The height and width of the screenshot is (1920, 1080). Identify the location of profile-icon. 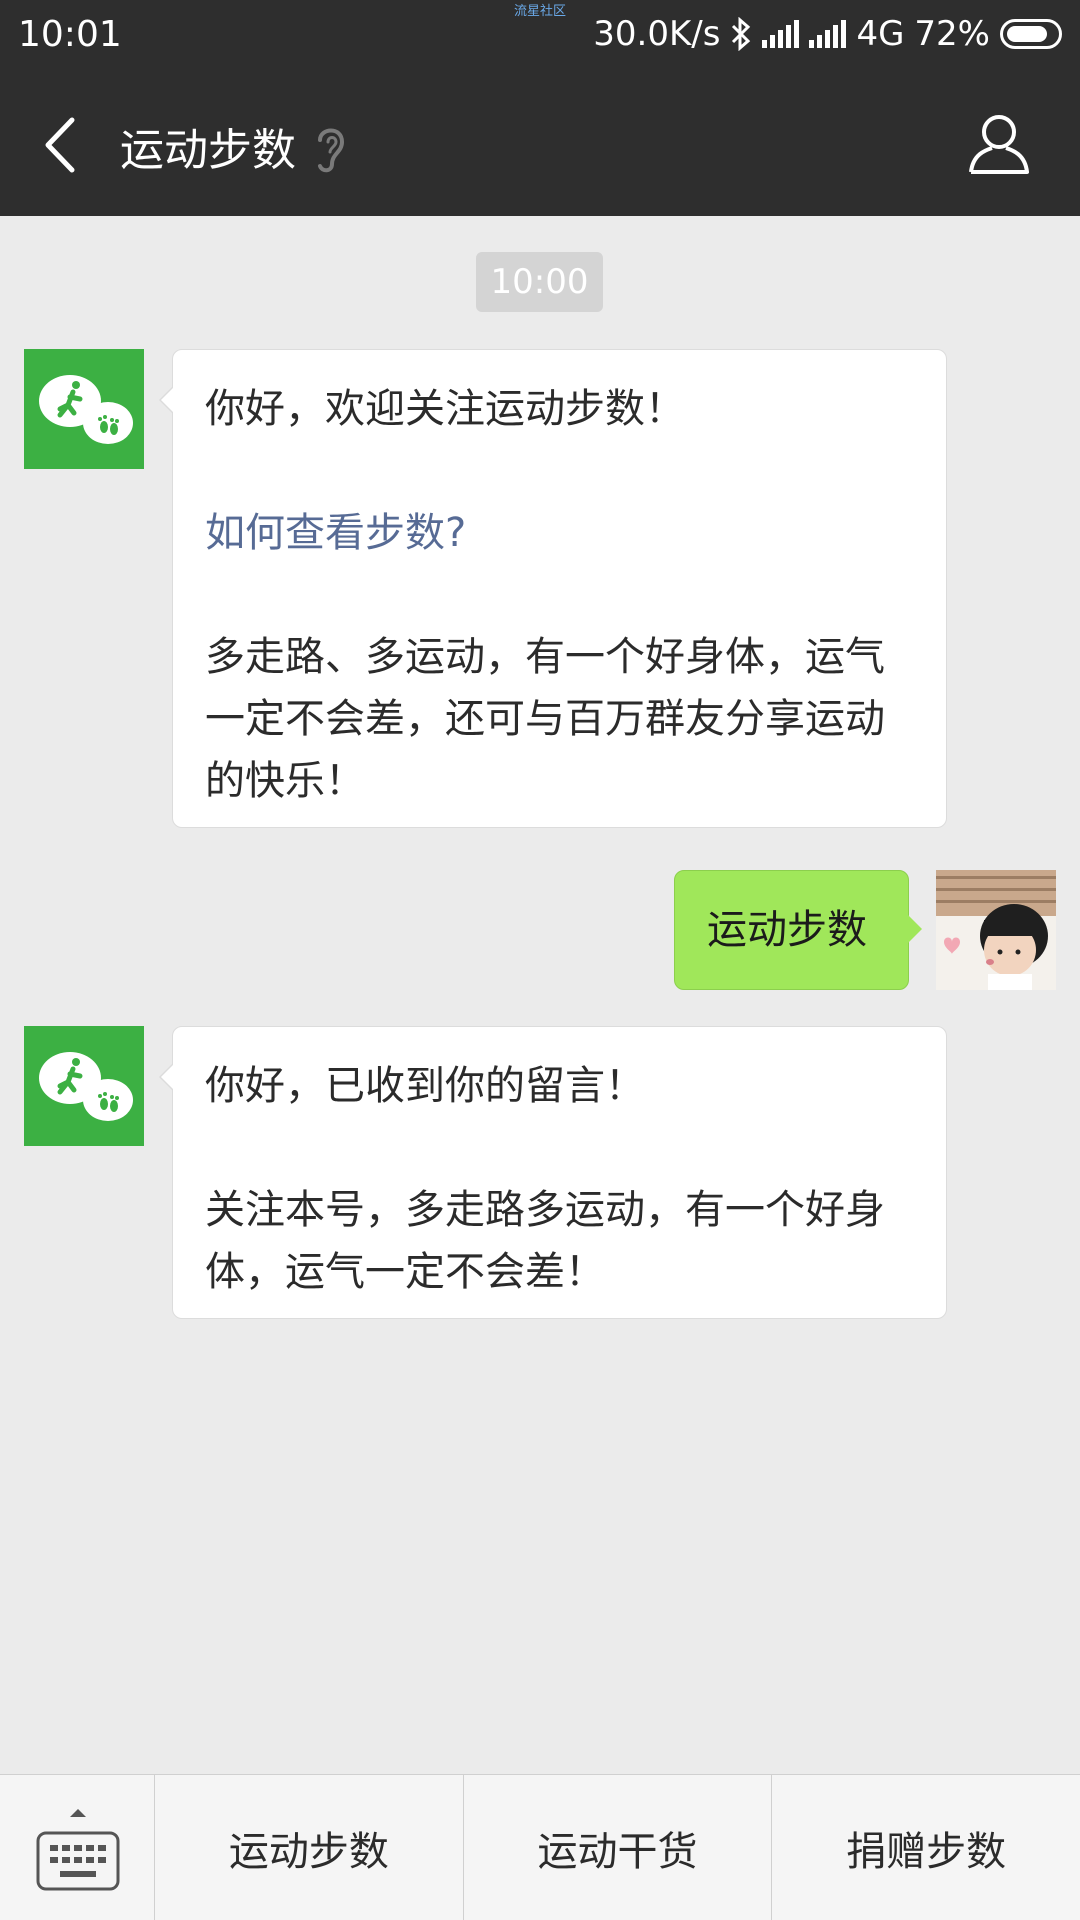
(999, 144).